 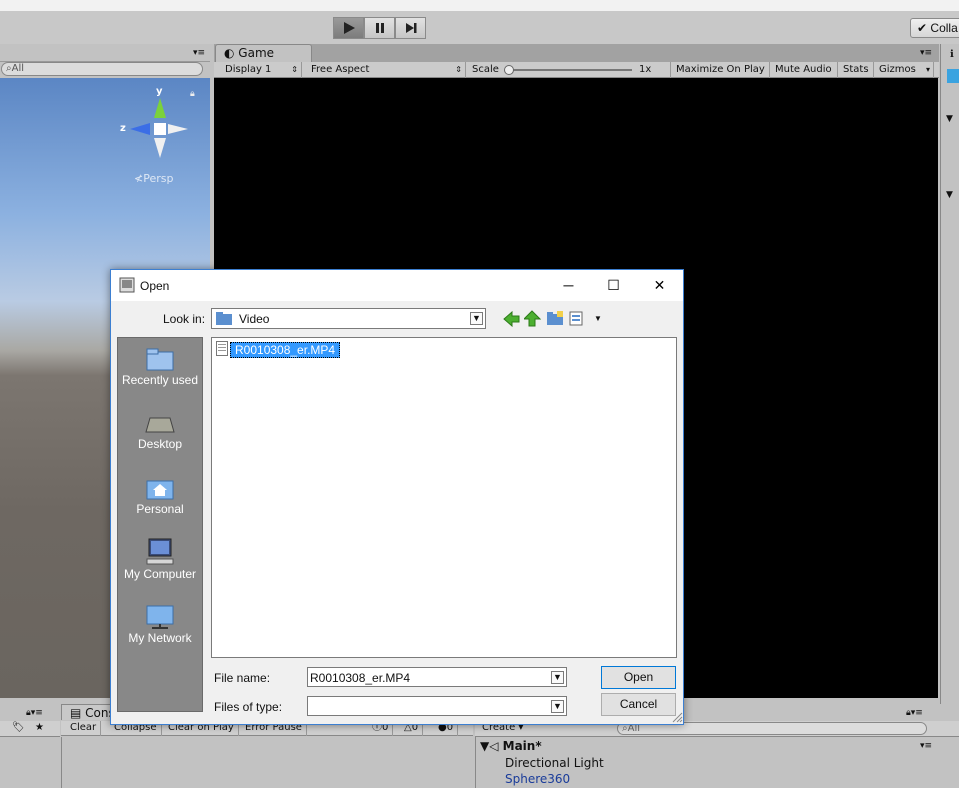 I want to click on maximize-icon: ☐, so click(x=613, y=284).